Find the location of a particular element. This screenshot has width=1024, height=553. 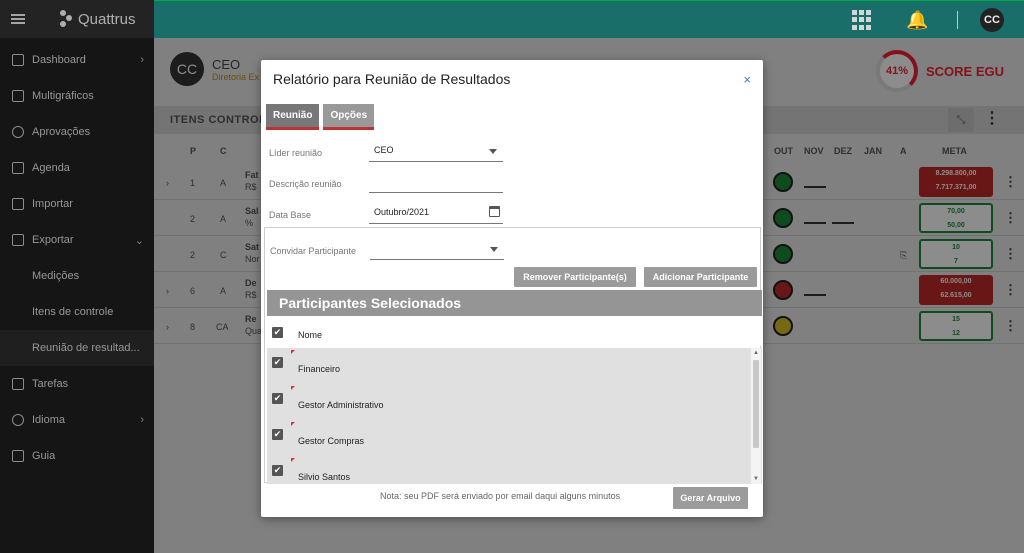

lider-row: Líder reunião CEO is located at coordinates (389, 153).